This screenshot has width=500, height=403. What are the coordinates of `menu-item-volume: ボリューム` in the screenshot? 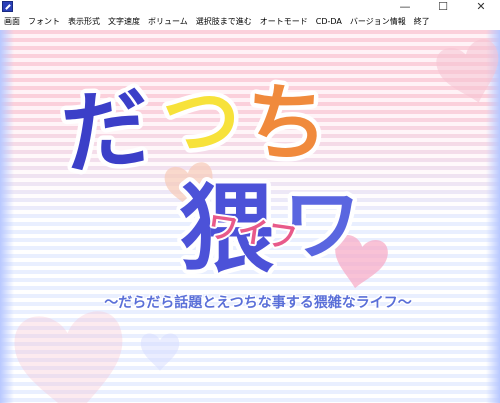 It's located at (168, 21).